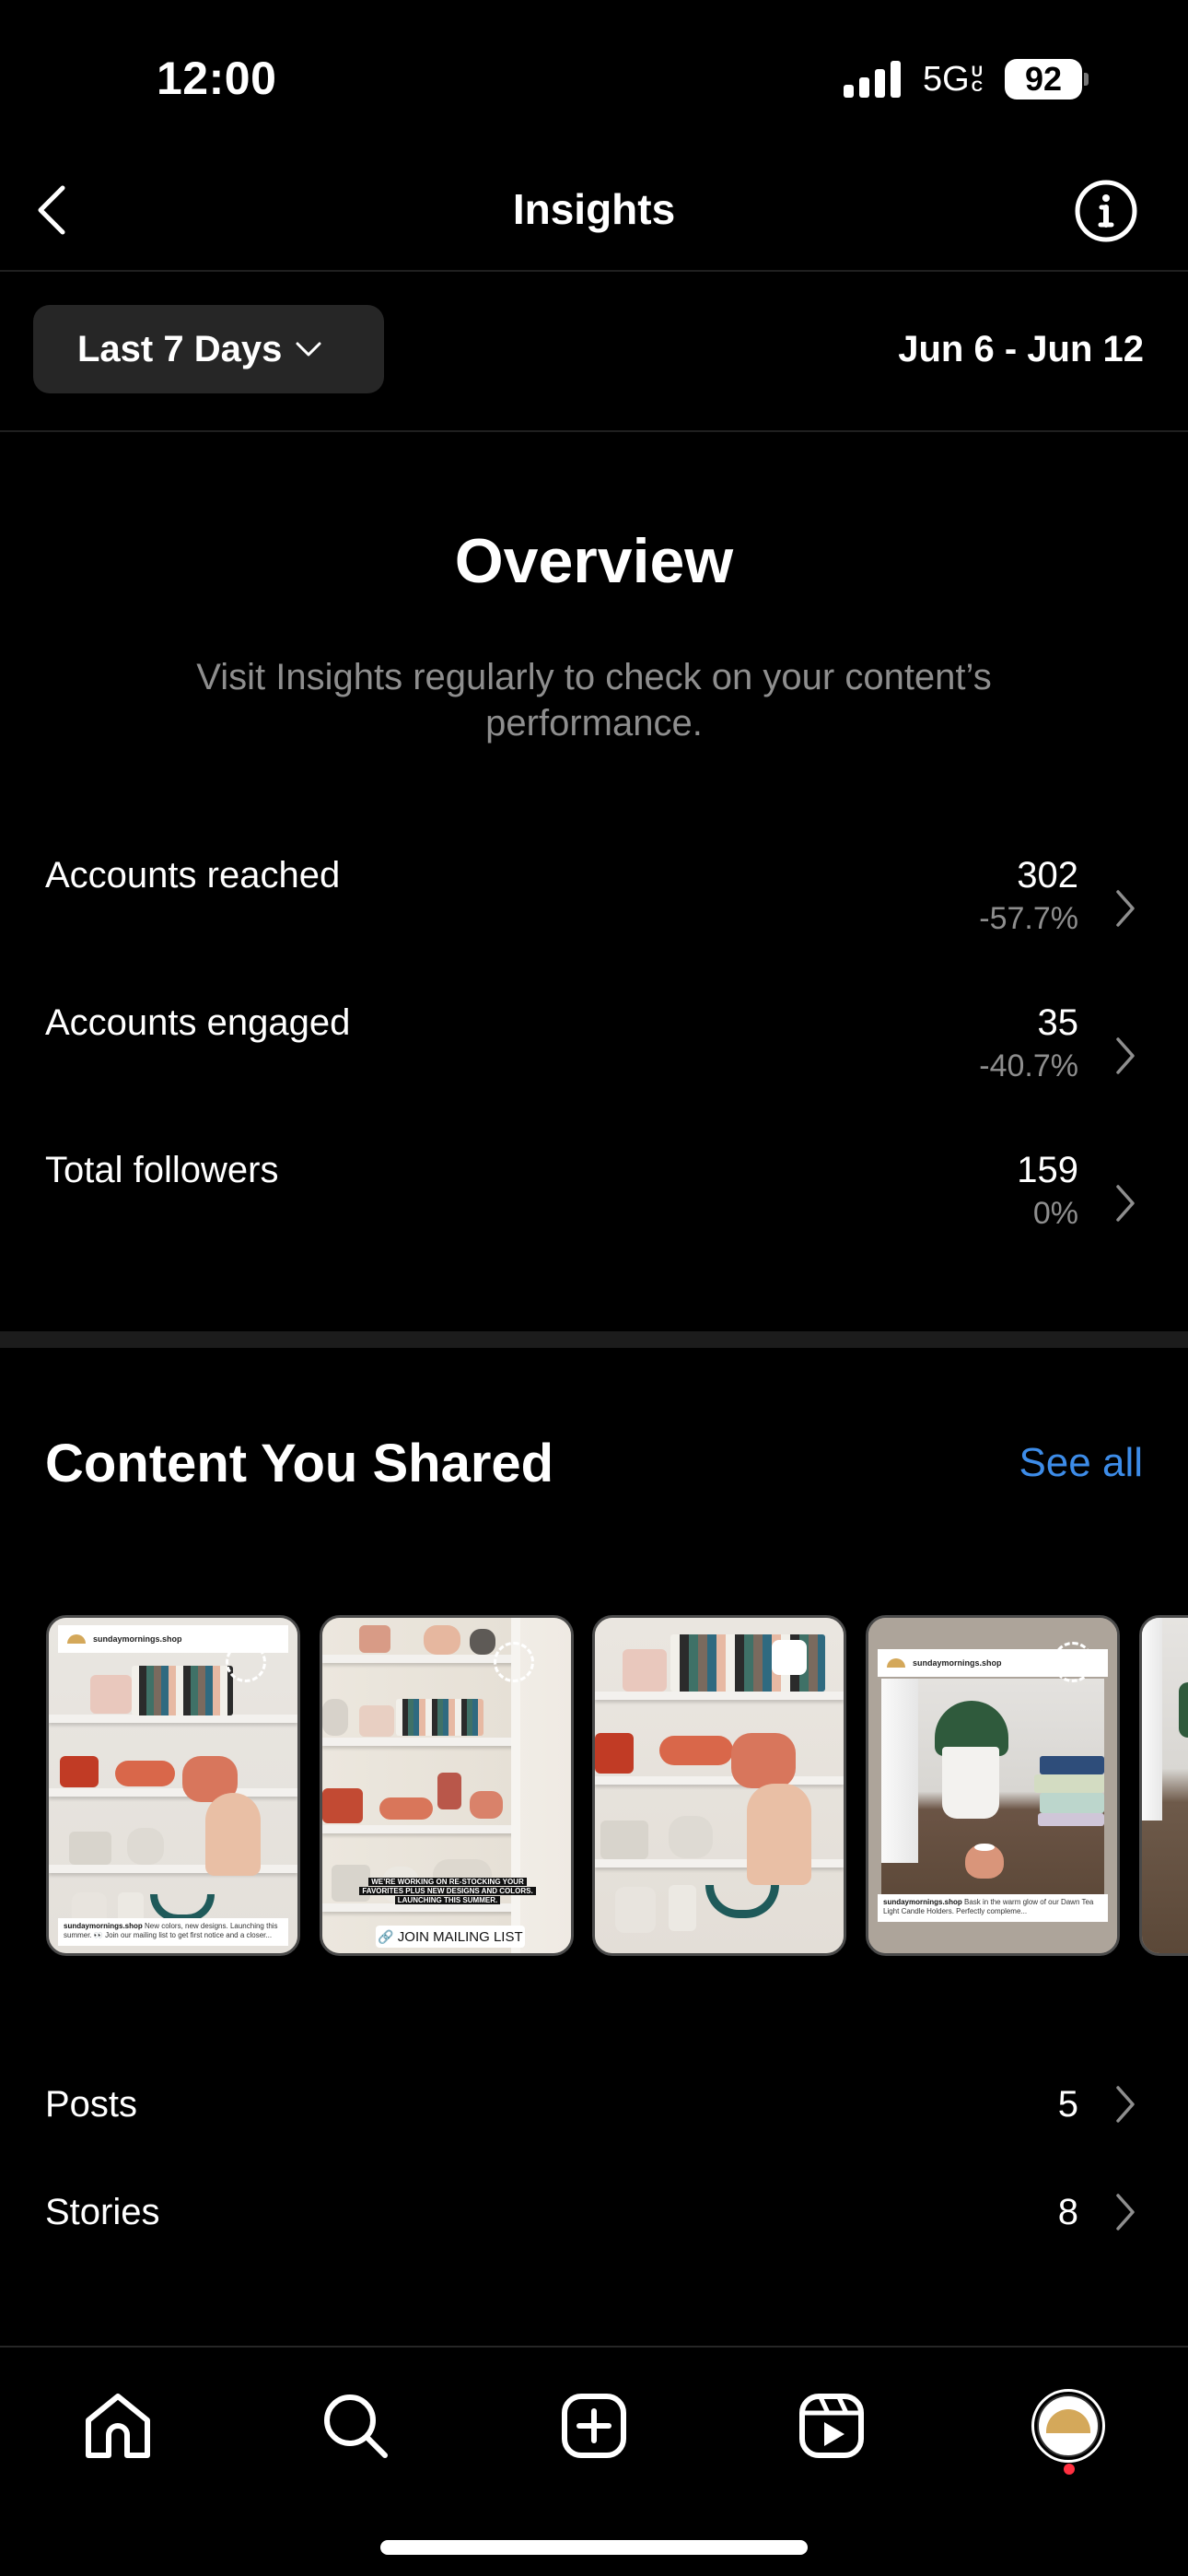 The image size is (1188, 2576). Describe the element at coordinates (594, 2229) in the screenshot. I see `list-row-stories: Stories 8` at that location.